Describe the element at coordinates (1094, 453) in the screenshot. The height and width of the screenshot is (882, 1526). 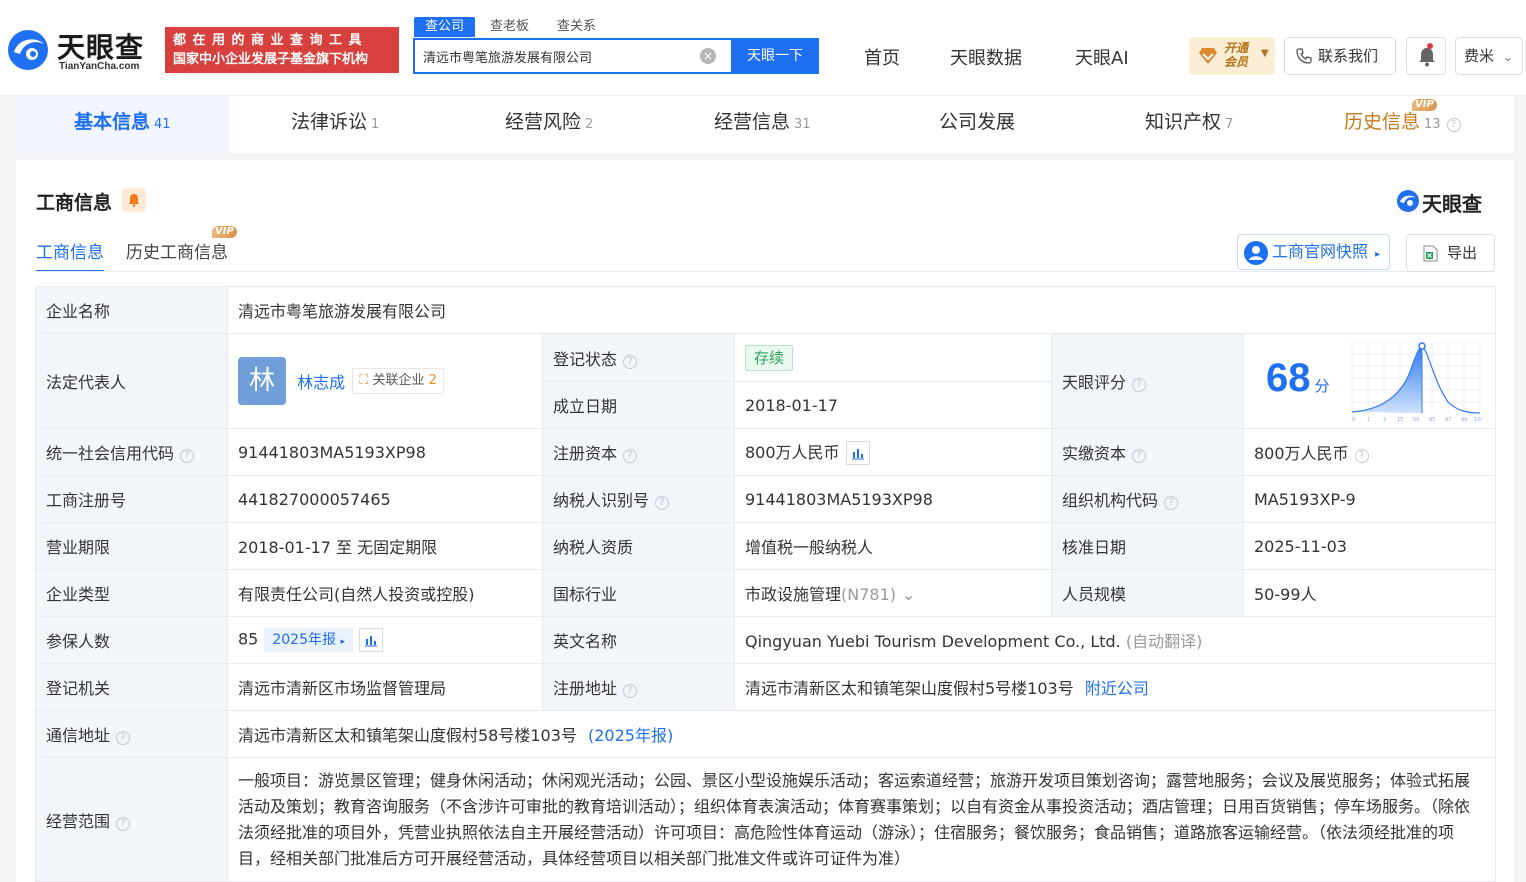
I see `field-label-text: 实缴资本` at that location.